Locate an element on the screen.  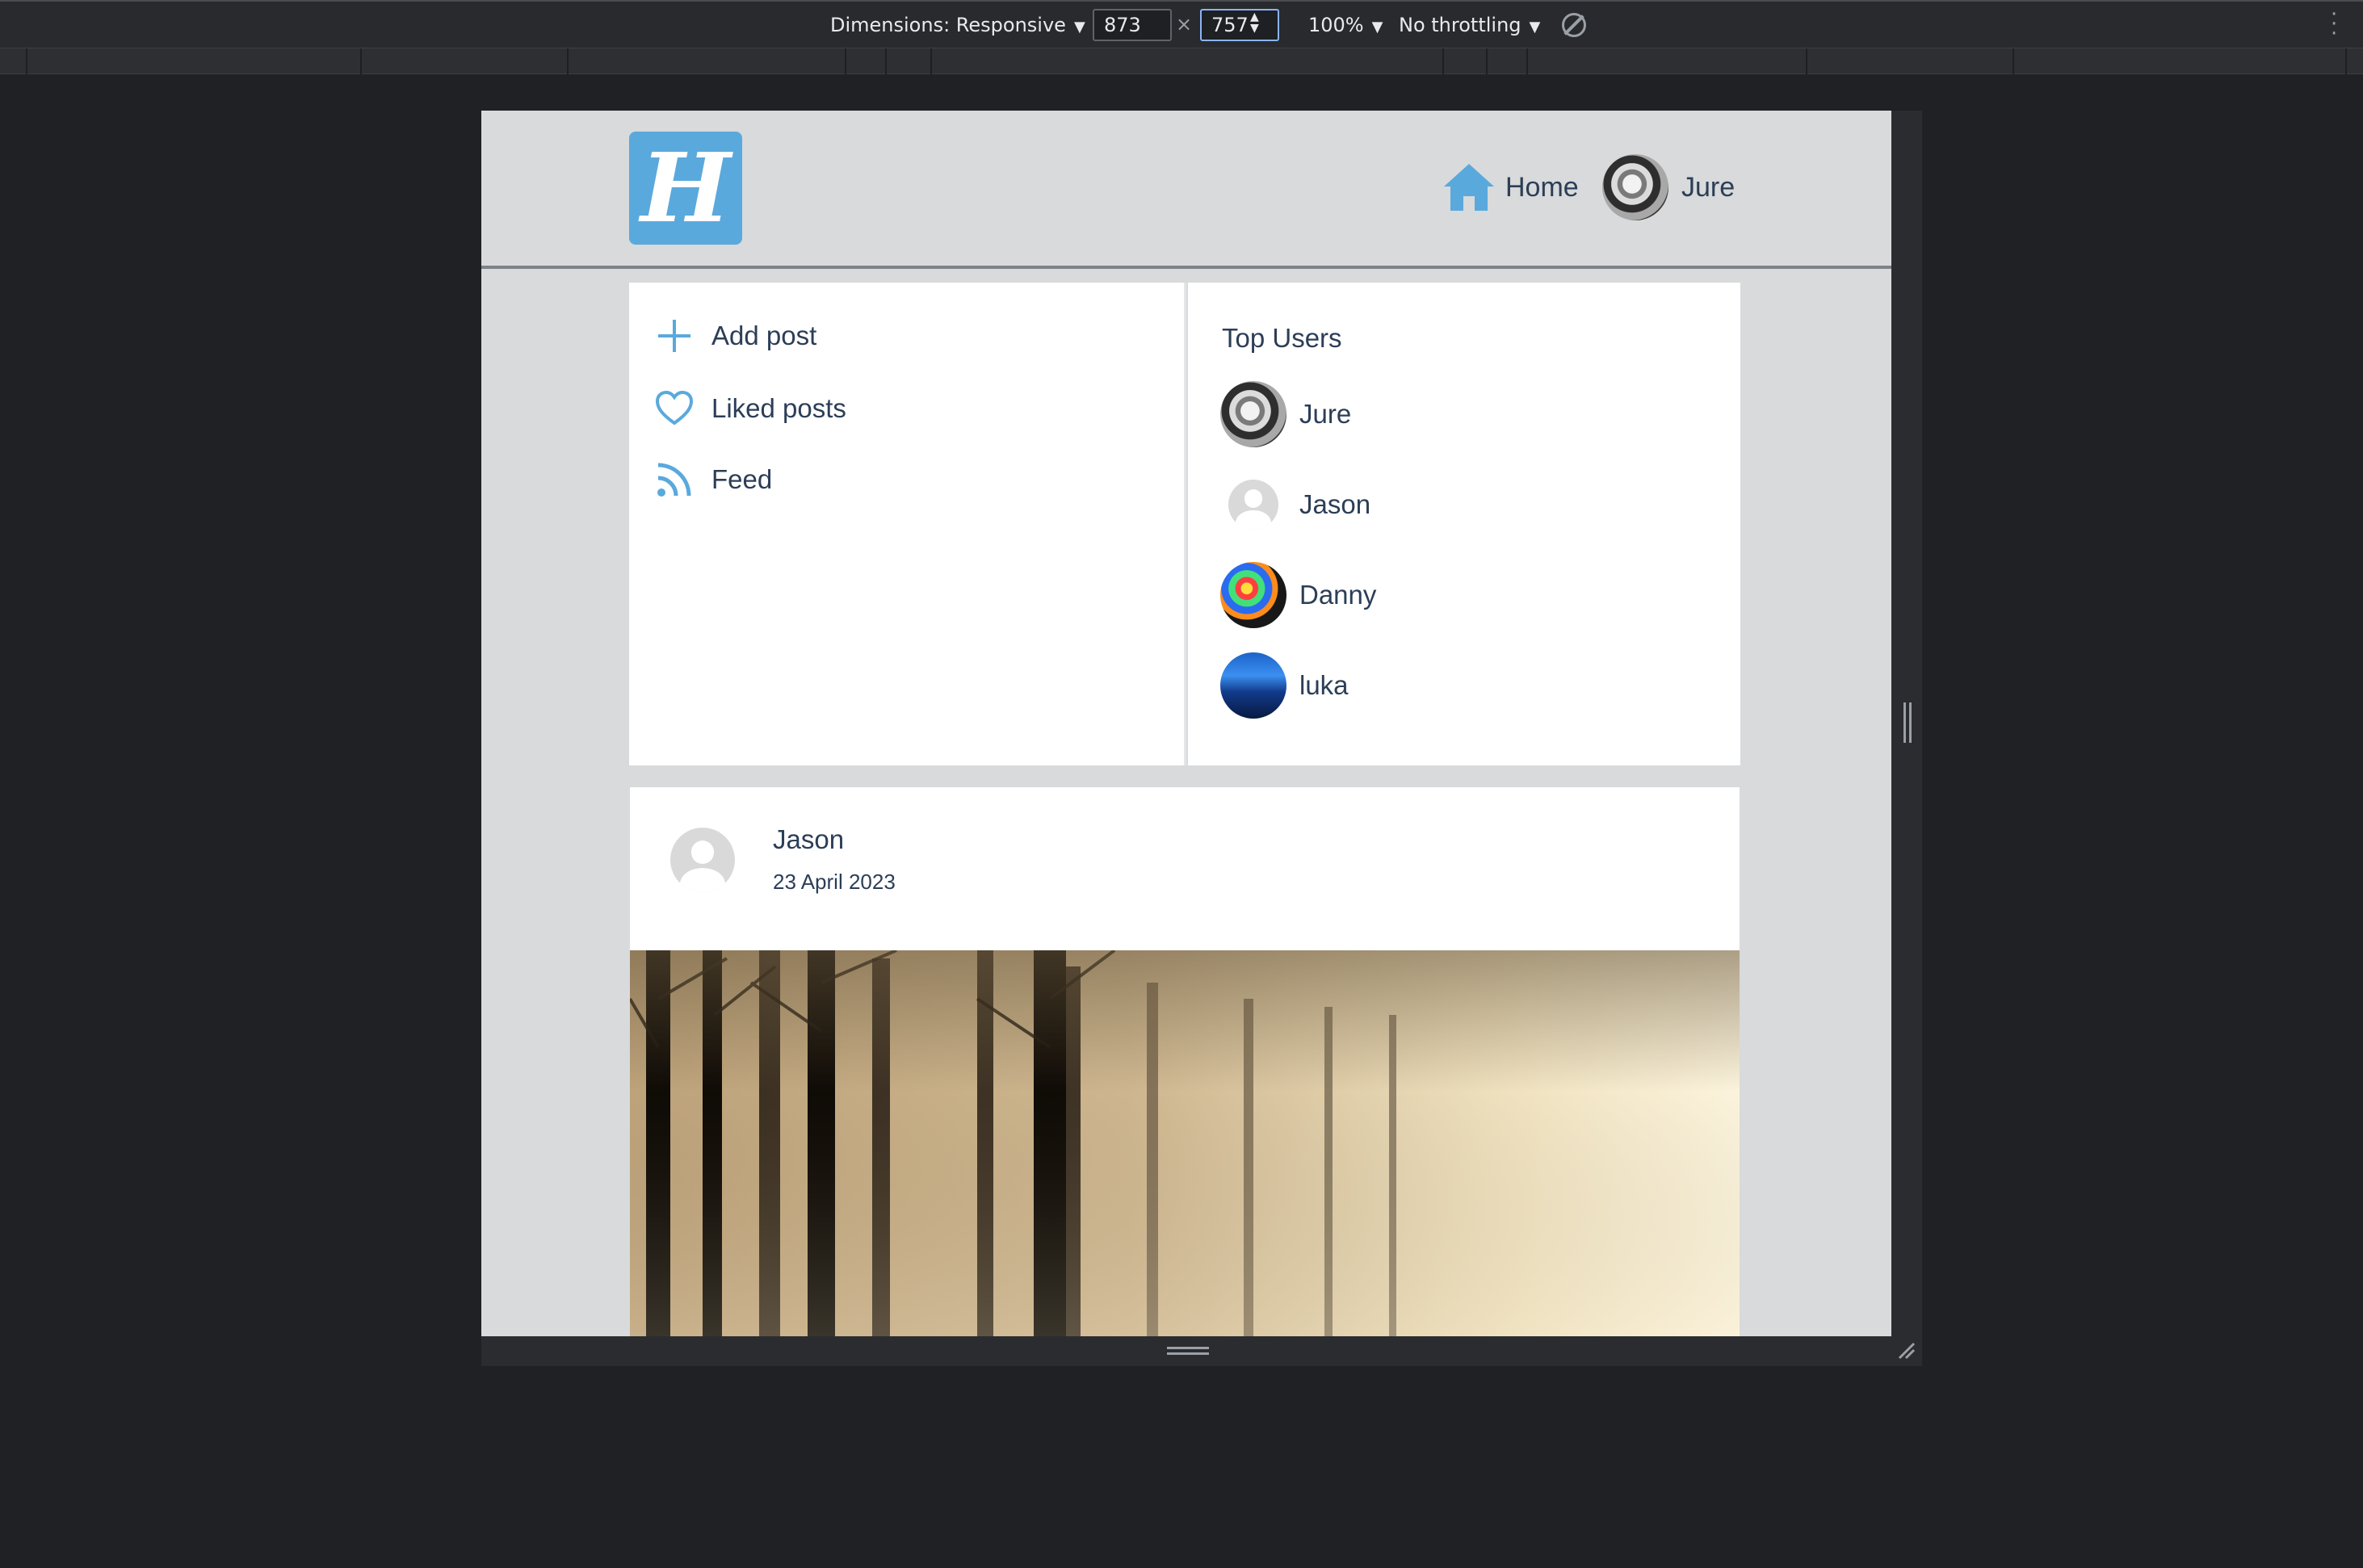
top-users-title: Top Users is located at coordinates (1282, 338).